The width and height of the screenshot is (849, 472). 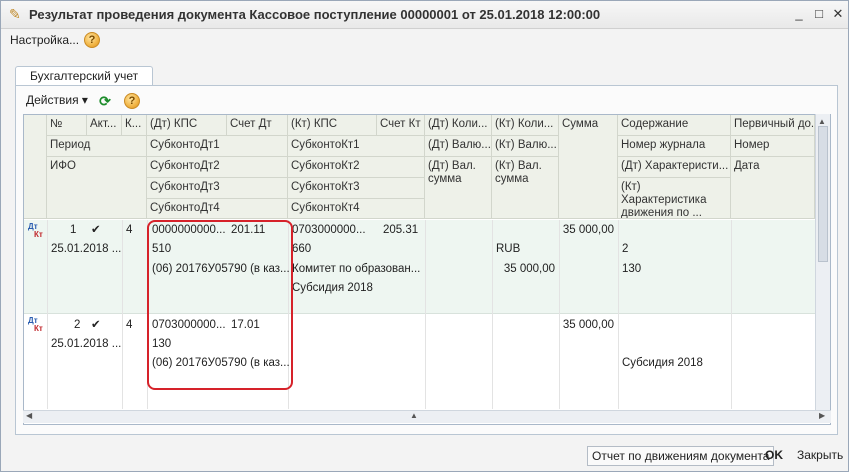 I want to click on row-dt-characteristic: 130, so click(x=632, y=269).